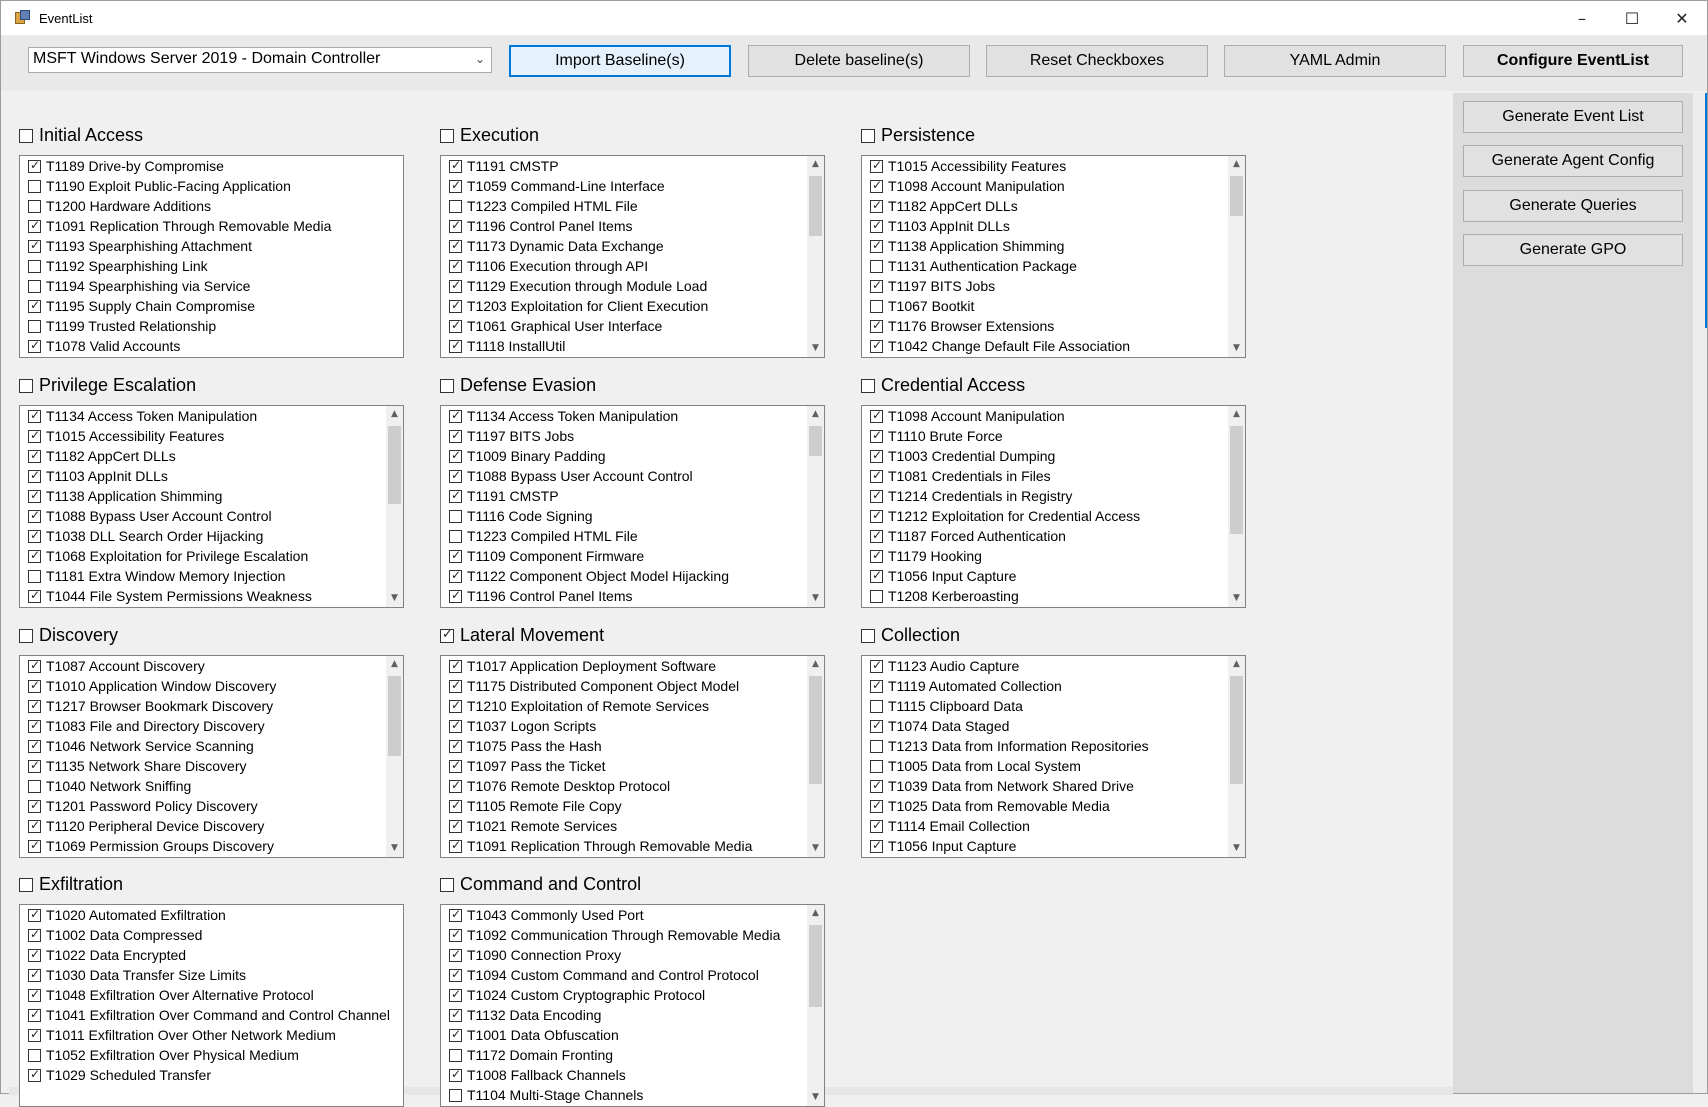 This screenshot has width=1708, height=1107. Describe the element at coordinates (632, 1055) in the screenshot. I see `list-item: T1172 Domain Fronting` at that location.